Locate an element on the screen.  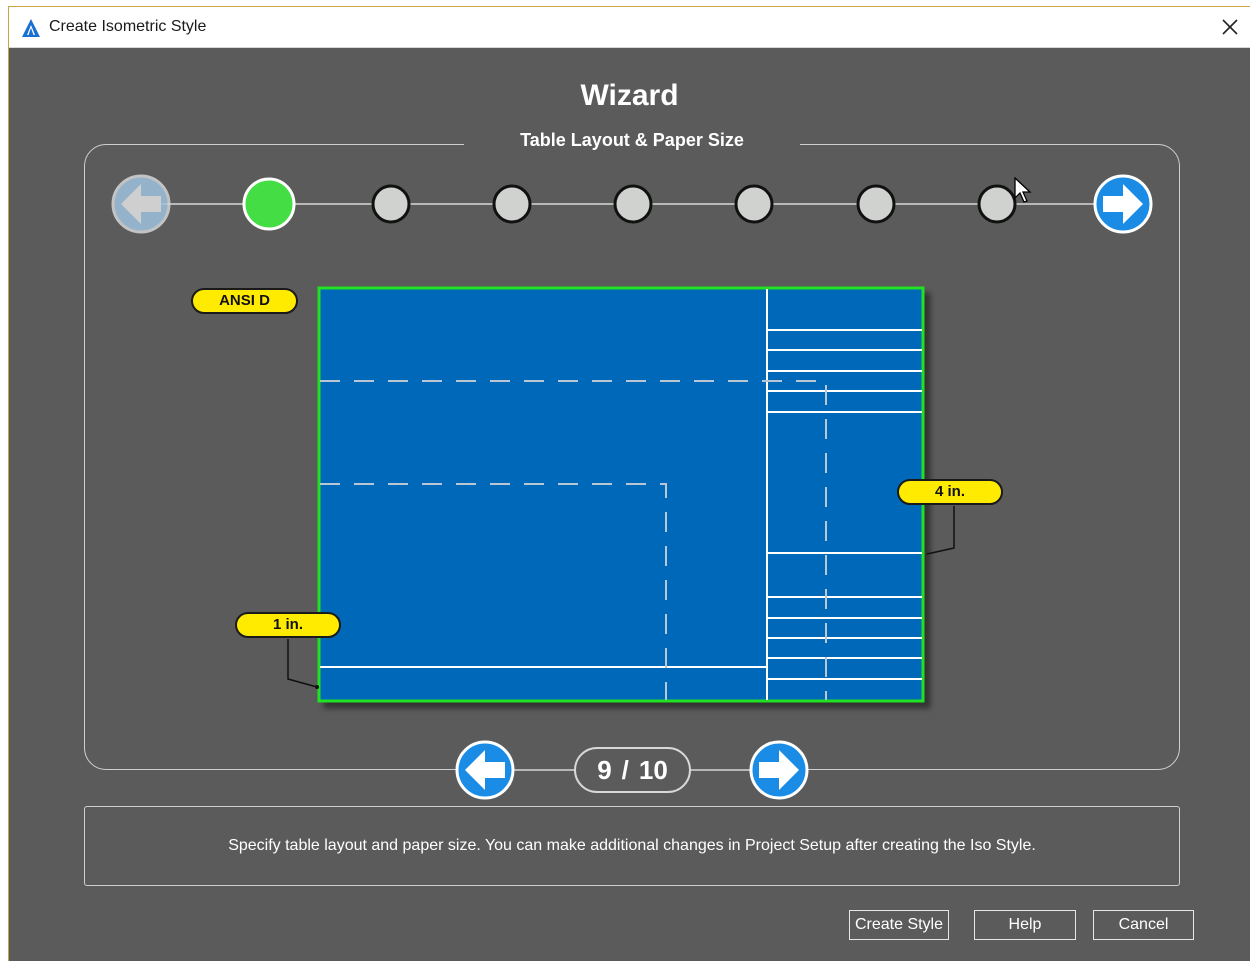
mouse-cursor-icon is located at coordinates (1023, 190).